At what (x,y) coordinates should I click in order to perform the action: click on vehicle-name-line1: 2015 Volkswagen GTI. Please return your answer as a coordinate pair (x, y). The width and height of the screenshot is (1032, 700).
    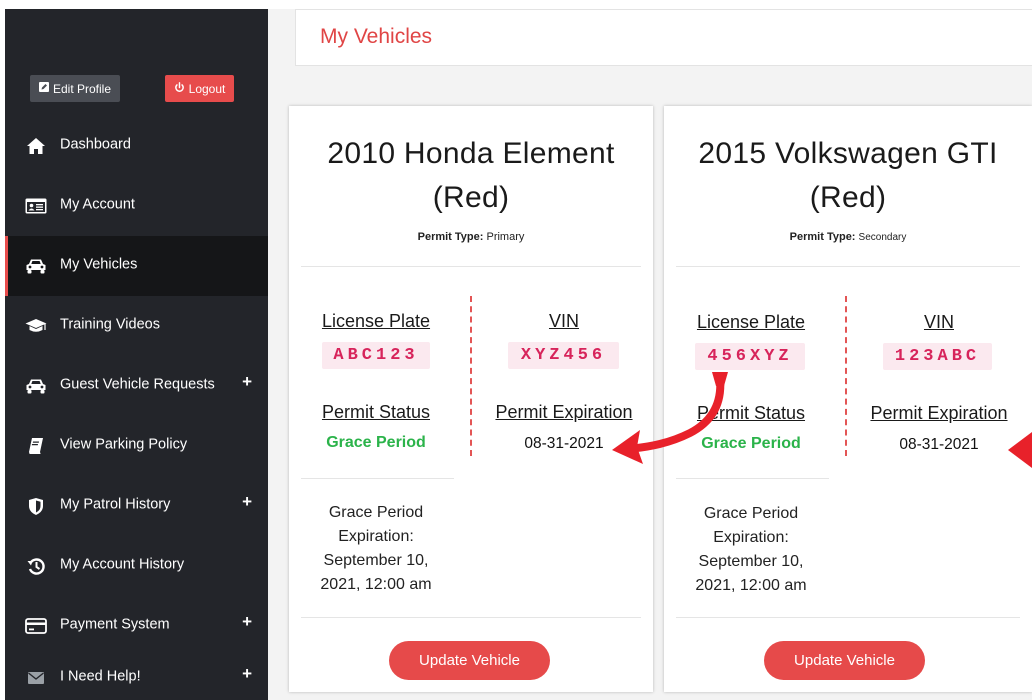
    Looking at the image, I should click on (848, 153).